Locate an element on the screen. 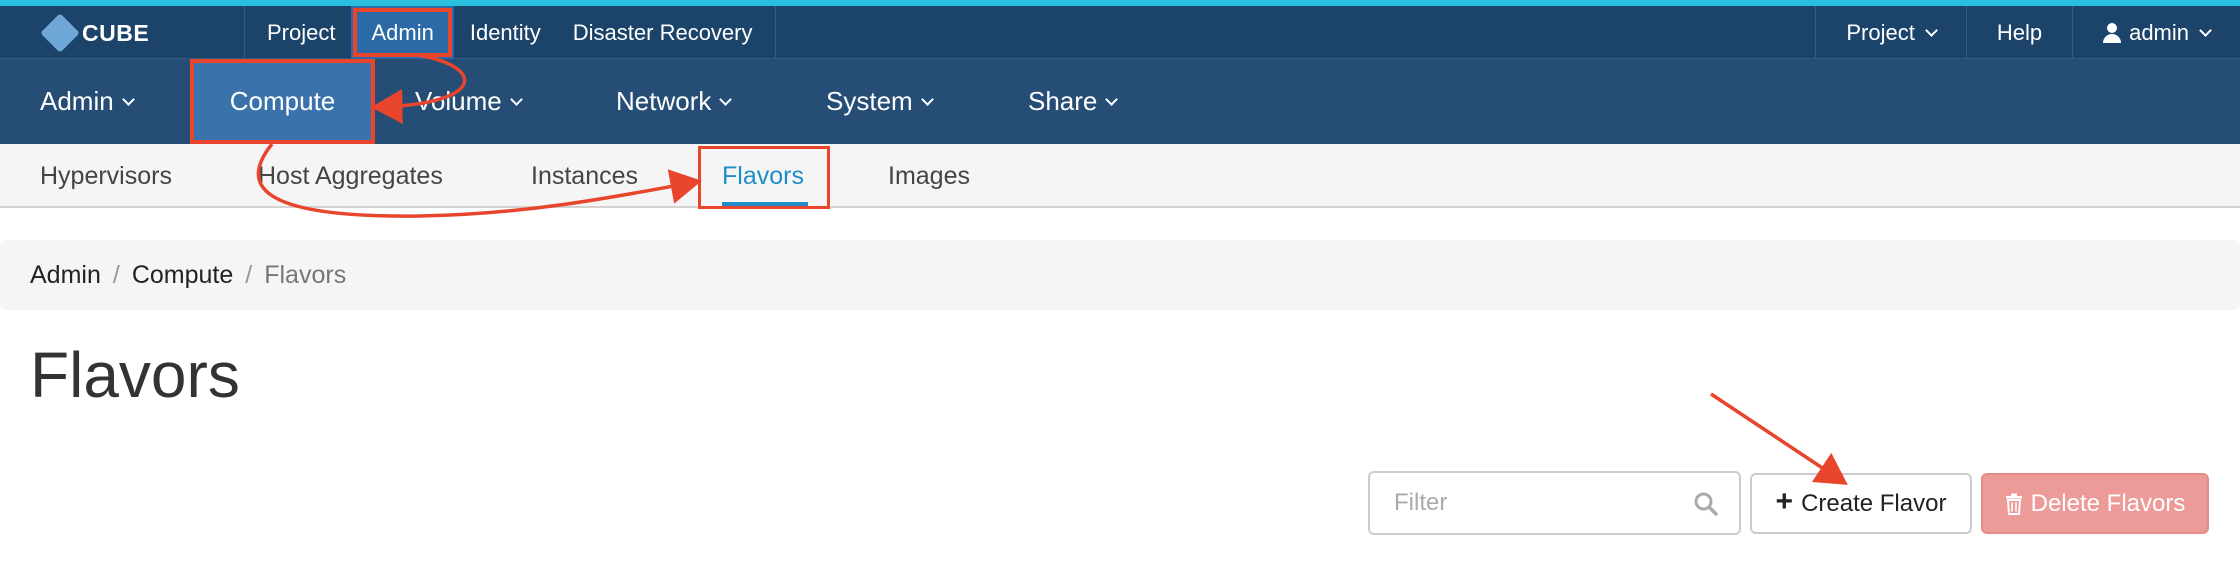 This screenshot has height=568, width=2240. user-menu: admin is located at coordinates (2156, 32).